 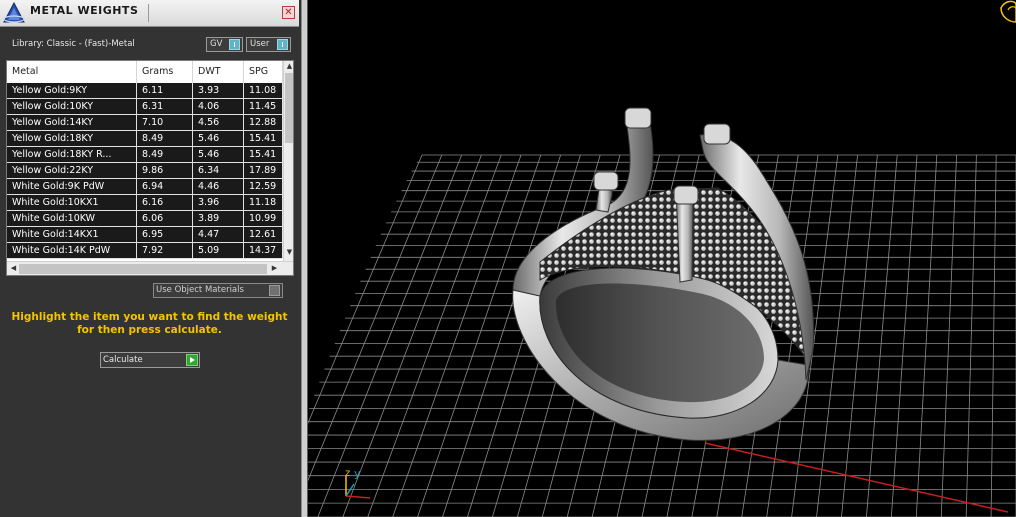 I want to click on dwt-cell: 4.47, so click(x=218, y=234).